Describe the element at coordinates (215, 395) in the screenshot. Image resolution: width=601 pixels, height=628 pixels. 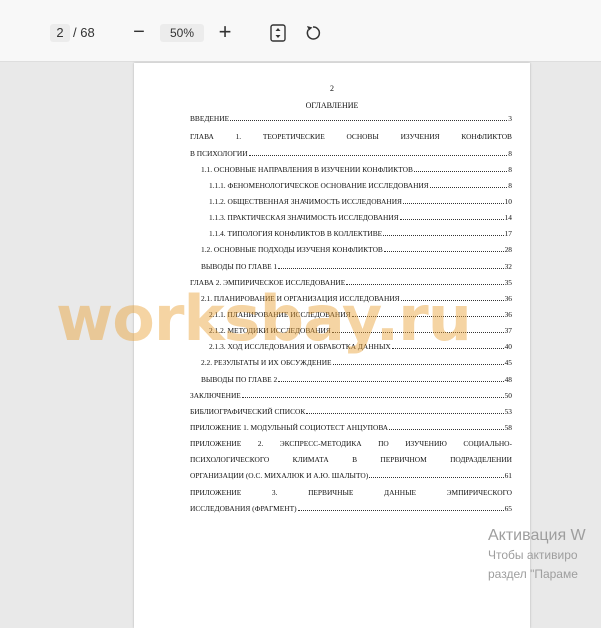
I see `toc-entry-title: ЗАКЛЮЧЕНИЕ` at that location.